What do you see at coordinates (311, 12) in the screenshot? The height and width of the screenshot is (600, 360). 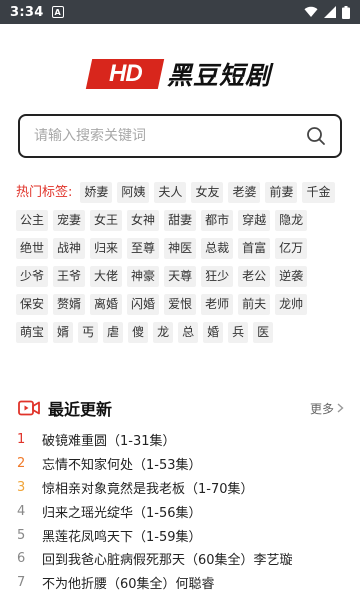 I see `wifi-icon` at bounding box center [311, 12].